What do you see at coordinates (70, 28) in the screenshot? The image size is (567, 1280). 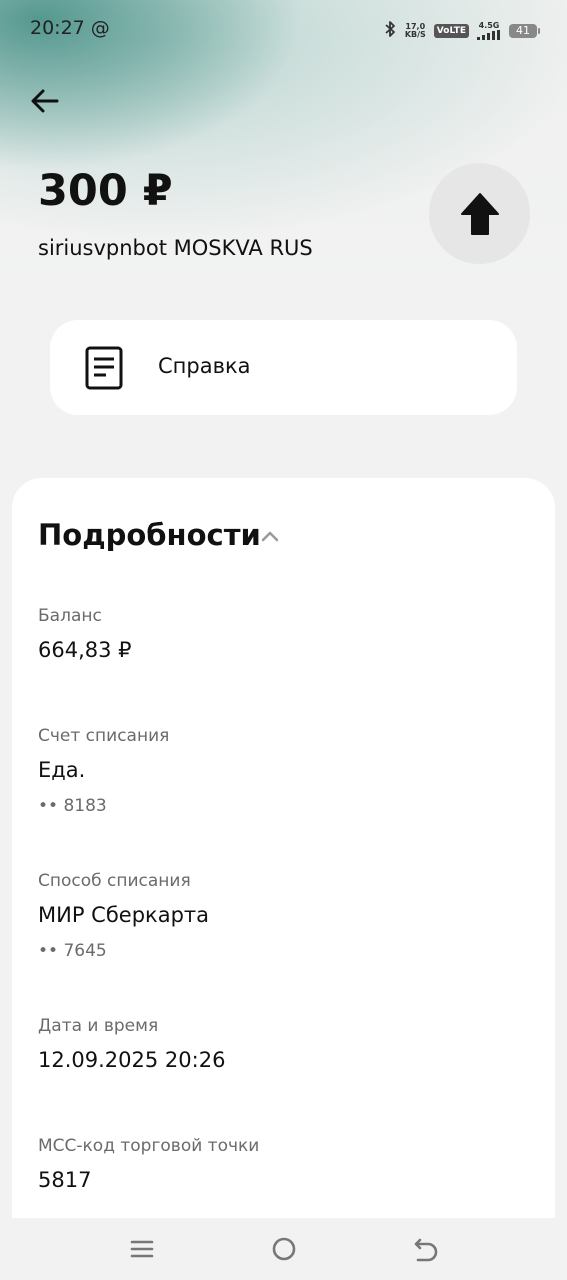 I see `status-time: 20:27 @` at bounding box center [70, 28].